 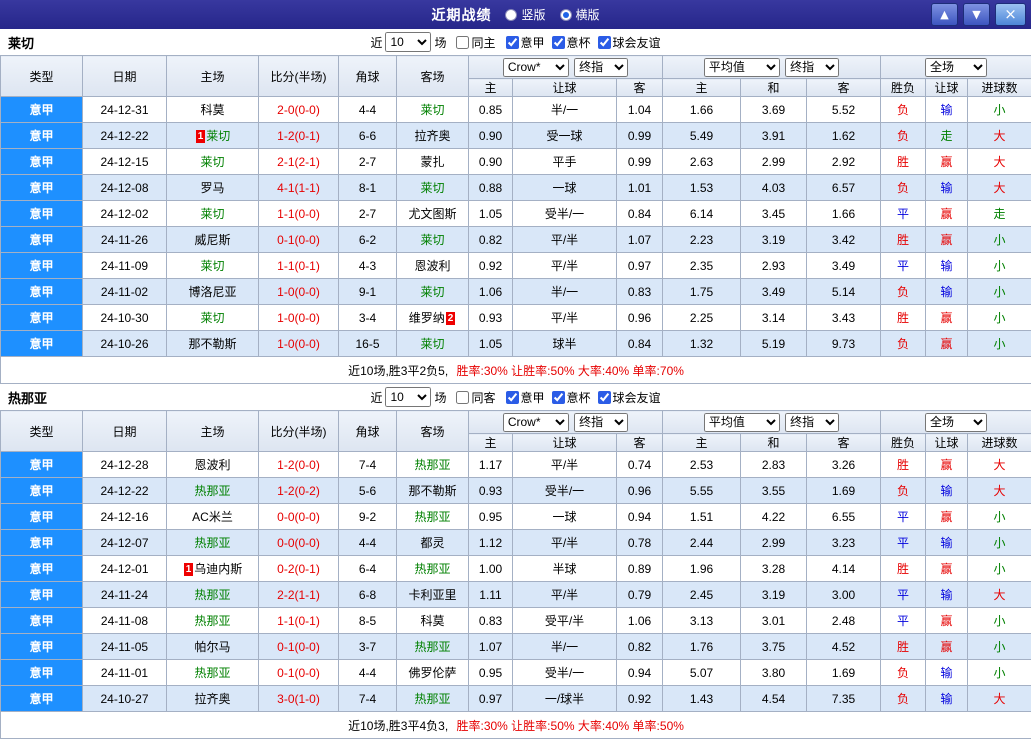 What do you see at coordinates (511, 15) in the screenshot?
I see `radio-vertical-icon` at bounding box center [511, 15].